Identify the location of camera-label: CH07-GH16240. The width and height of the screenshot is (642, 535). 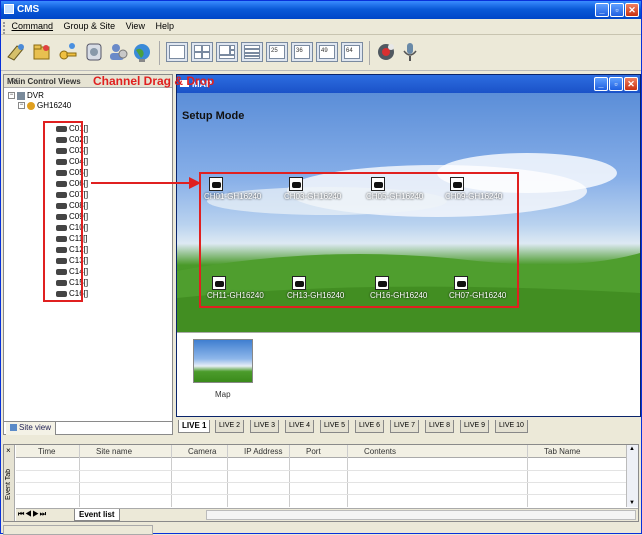
(478, 295).